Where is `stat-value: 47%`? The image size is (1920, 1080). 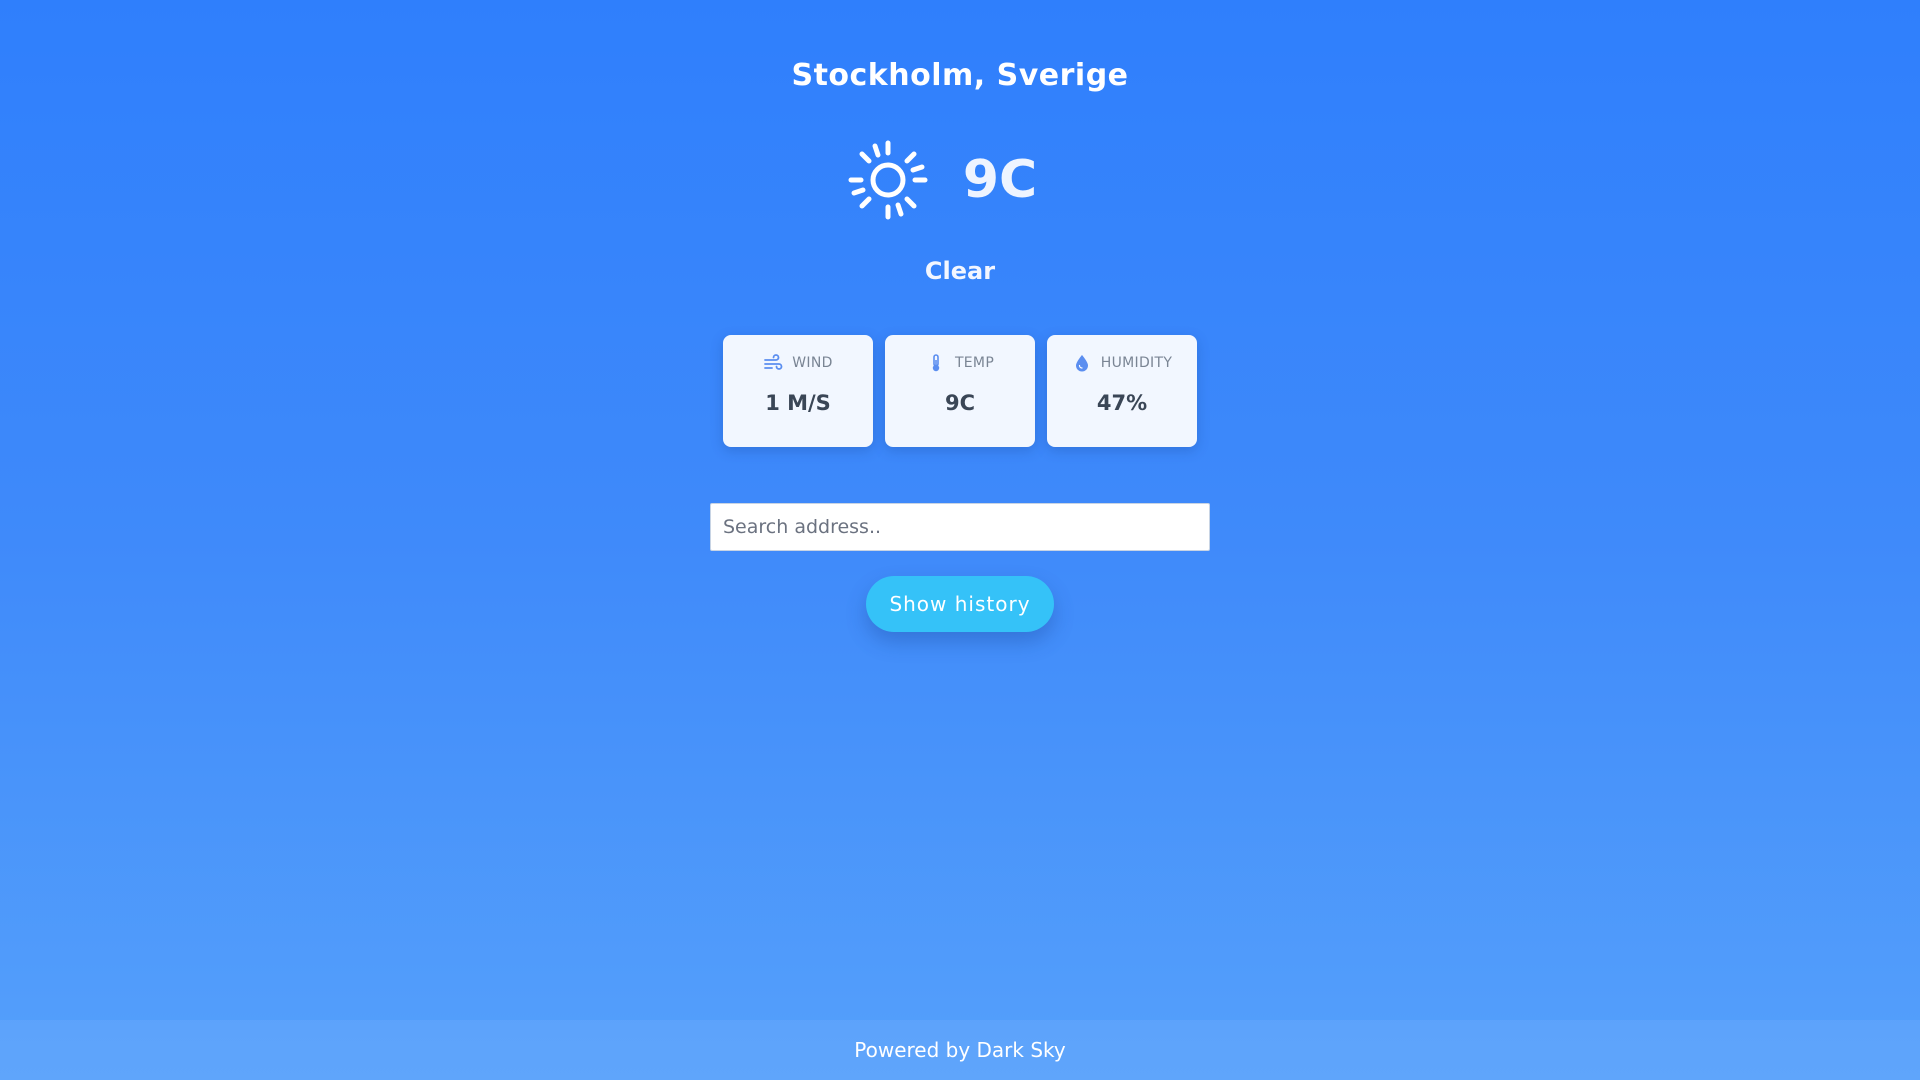
stat-value: 47% is located at coordinates (1122, 403).